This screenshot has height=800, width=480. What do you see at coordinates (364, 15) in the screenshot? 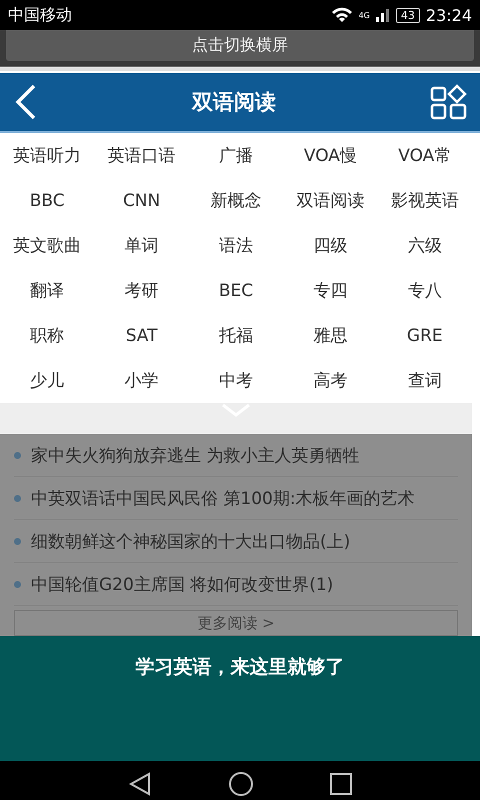
I see `network-type: 4G` at bounding box center [364, 15].